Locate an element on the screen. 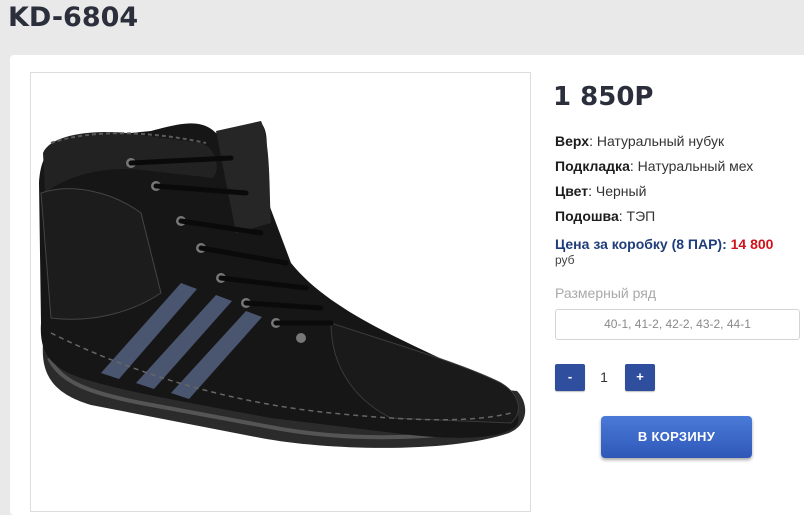  sizes-label: Размерный ряд is located at coordinates (606, 293).